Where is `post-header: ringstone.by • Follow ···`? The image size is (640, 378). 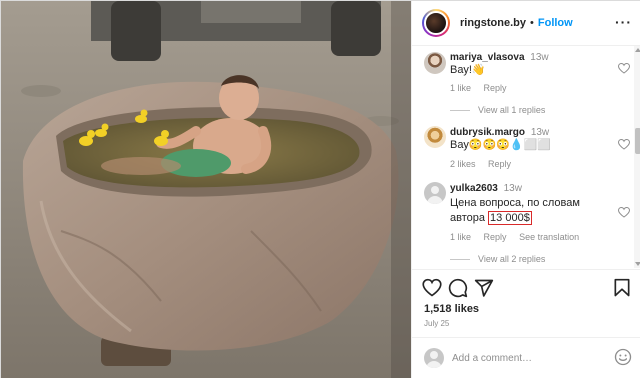 post-header: ringstone.by • Follow ··· is located at coordinates (526, 23).